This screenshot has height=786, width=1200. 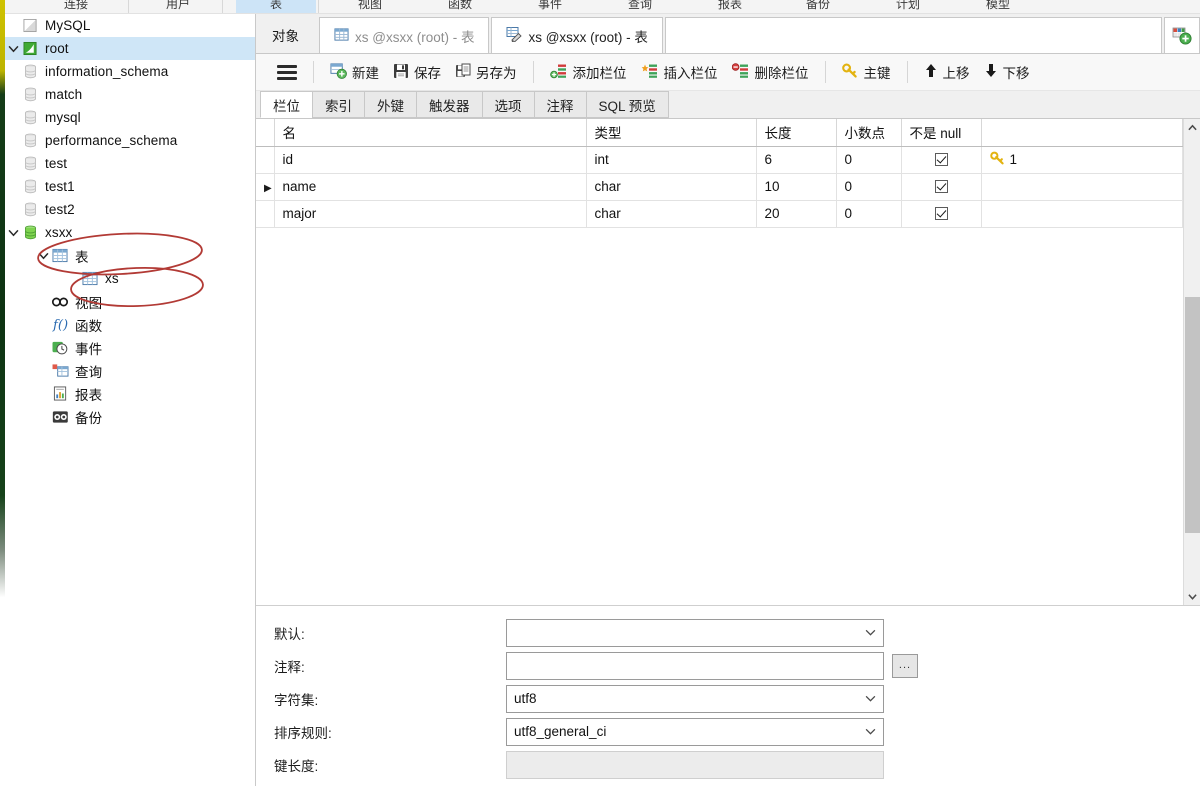 What do you see at coordinates (560, 104) in the screenshot?
I see `subtab-5: 注释` at bounding box center [560, 104].